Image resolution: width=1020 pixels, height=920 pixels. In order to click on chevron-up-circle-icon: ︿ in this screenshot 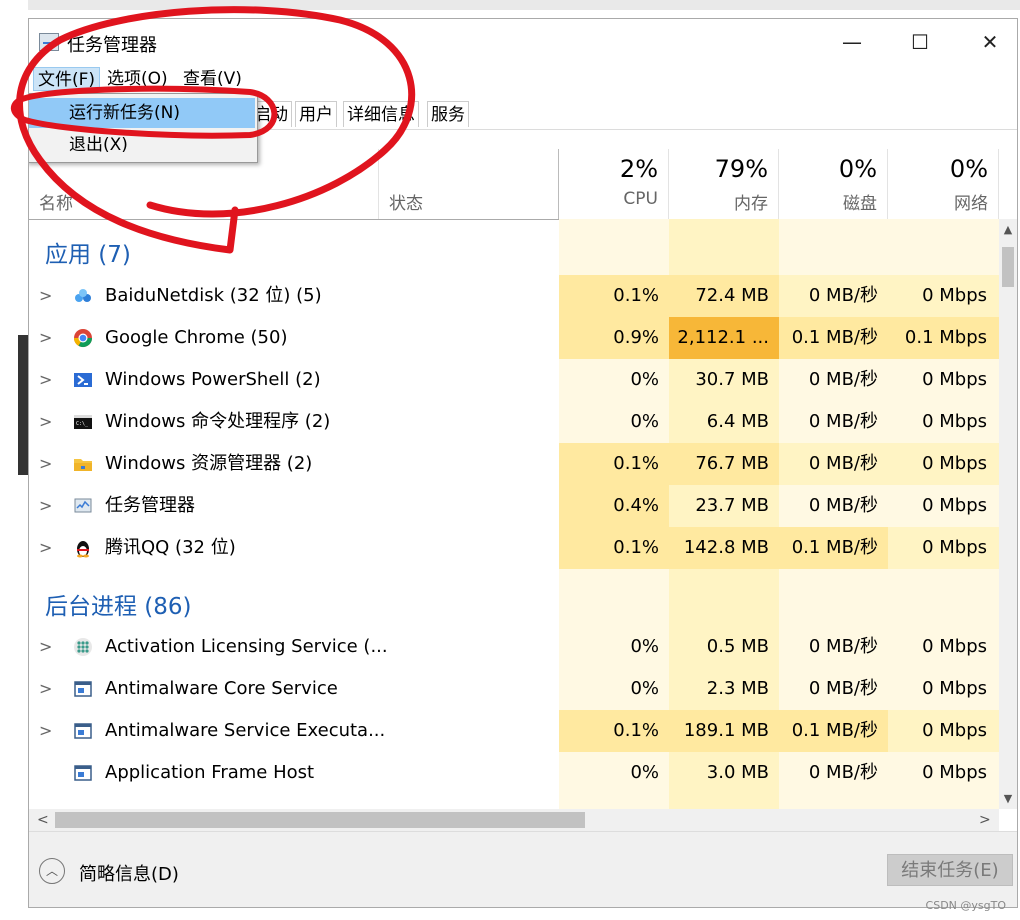, I will do `click(52, 871)`.